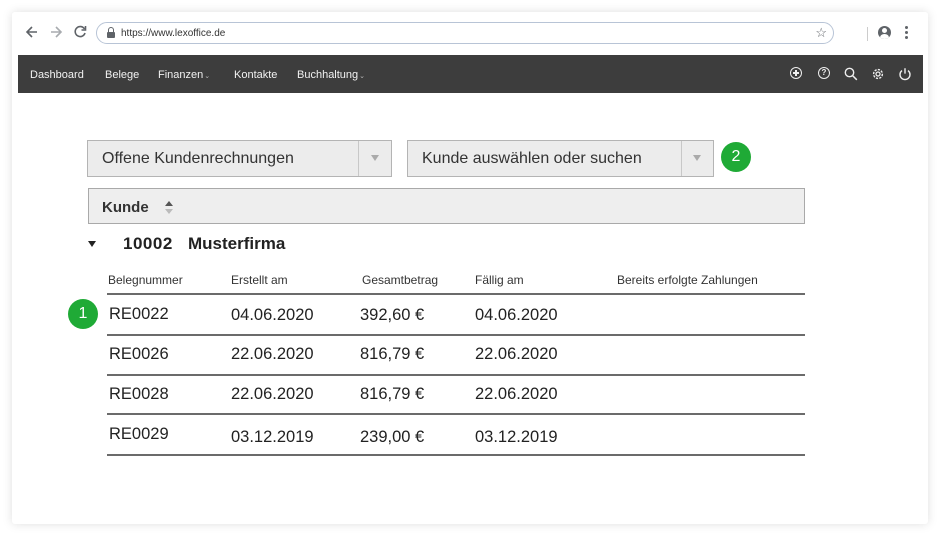 This screenshot has height=537, width=940. What do you see at coordinates (884, 32) in the screenshot?
I see `account-icon` at bounding box center [884, 32].